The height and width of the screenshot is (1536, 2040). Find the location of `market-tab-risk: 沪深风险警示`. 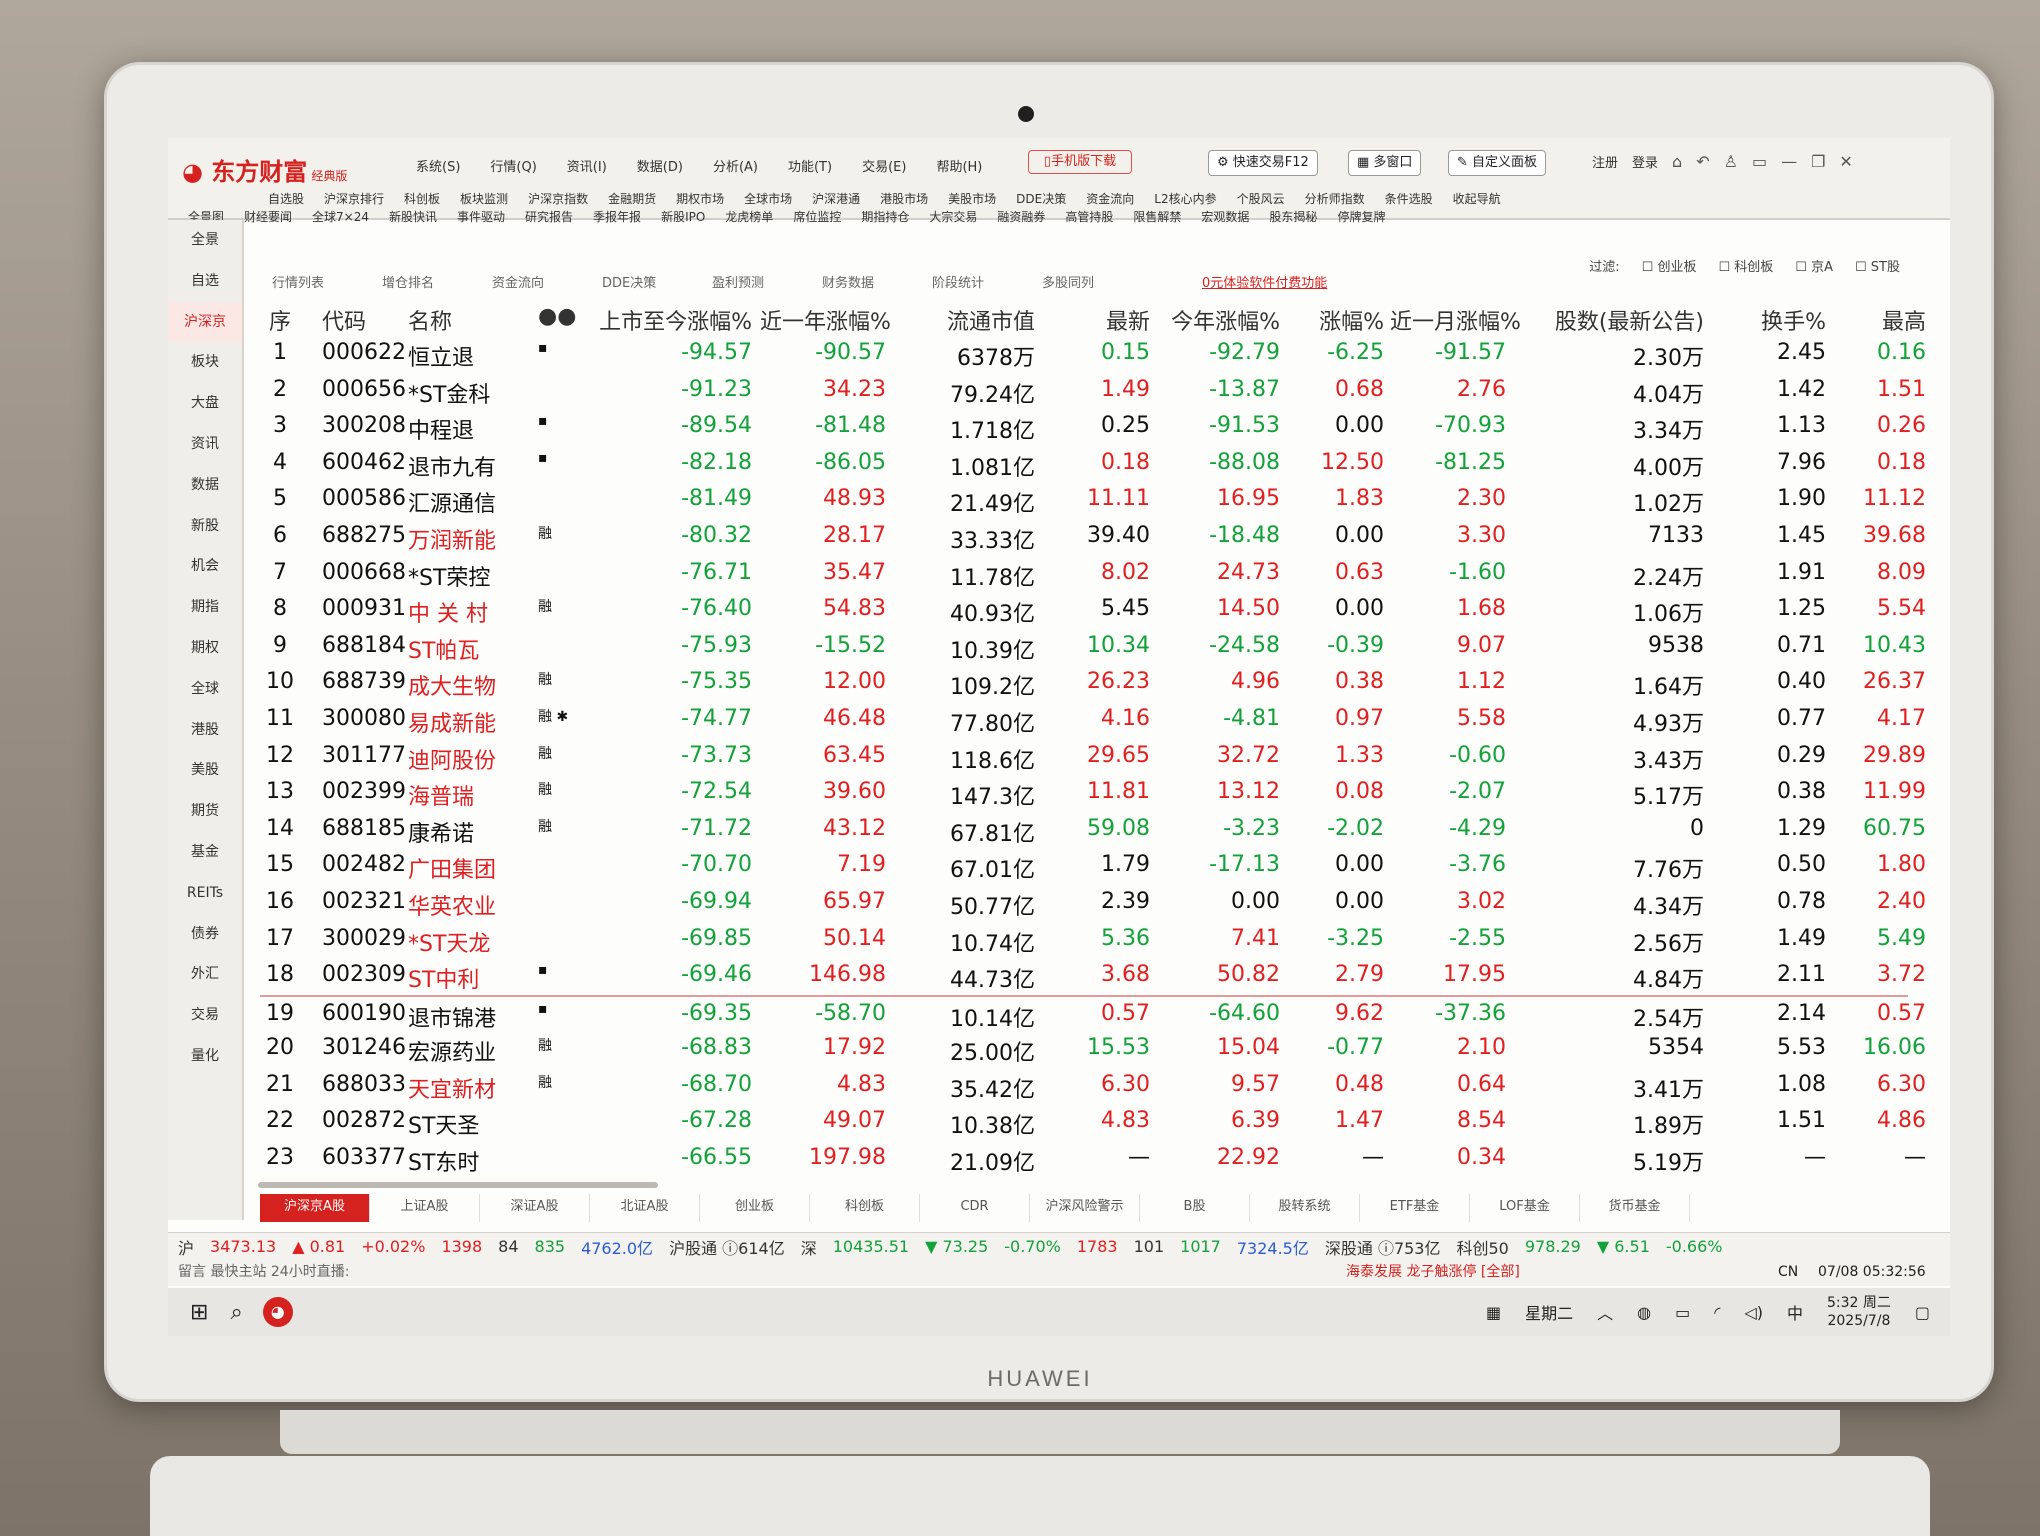

market-tab-risk: 沪深风险警示 is located at coordinates (1085, 1208).